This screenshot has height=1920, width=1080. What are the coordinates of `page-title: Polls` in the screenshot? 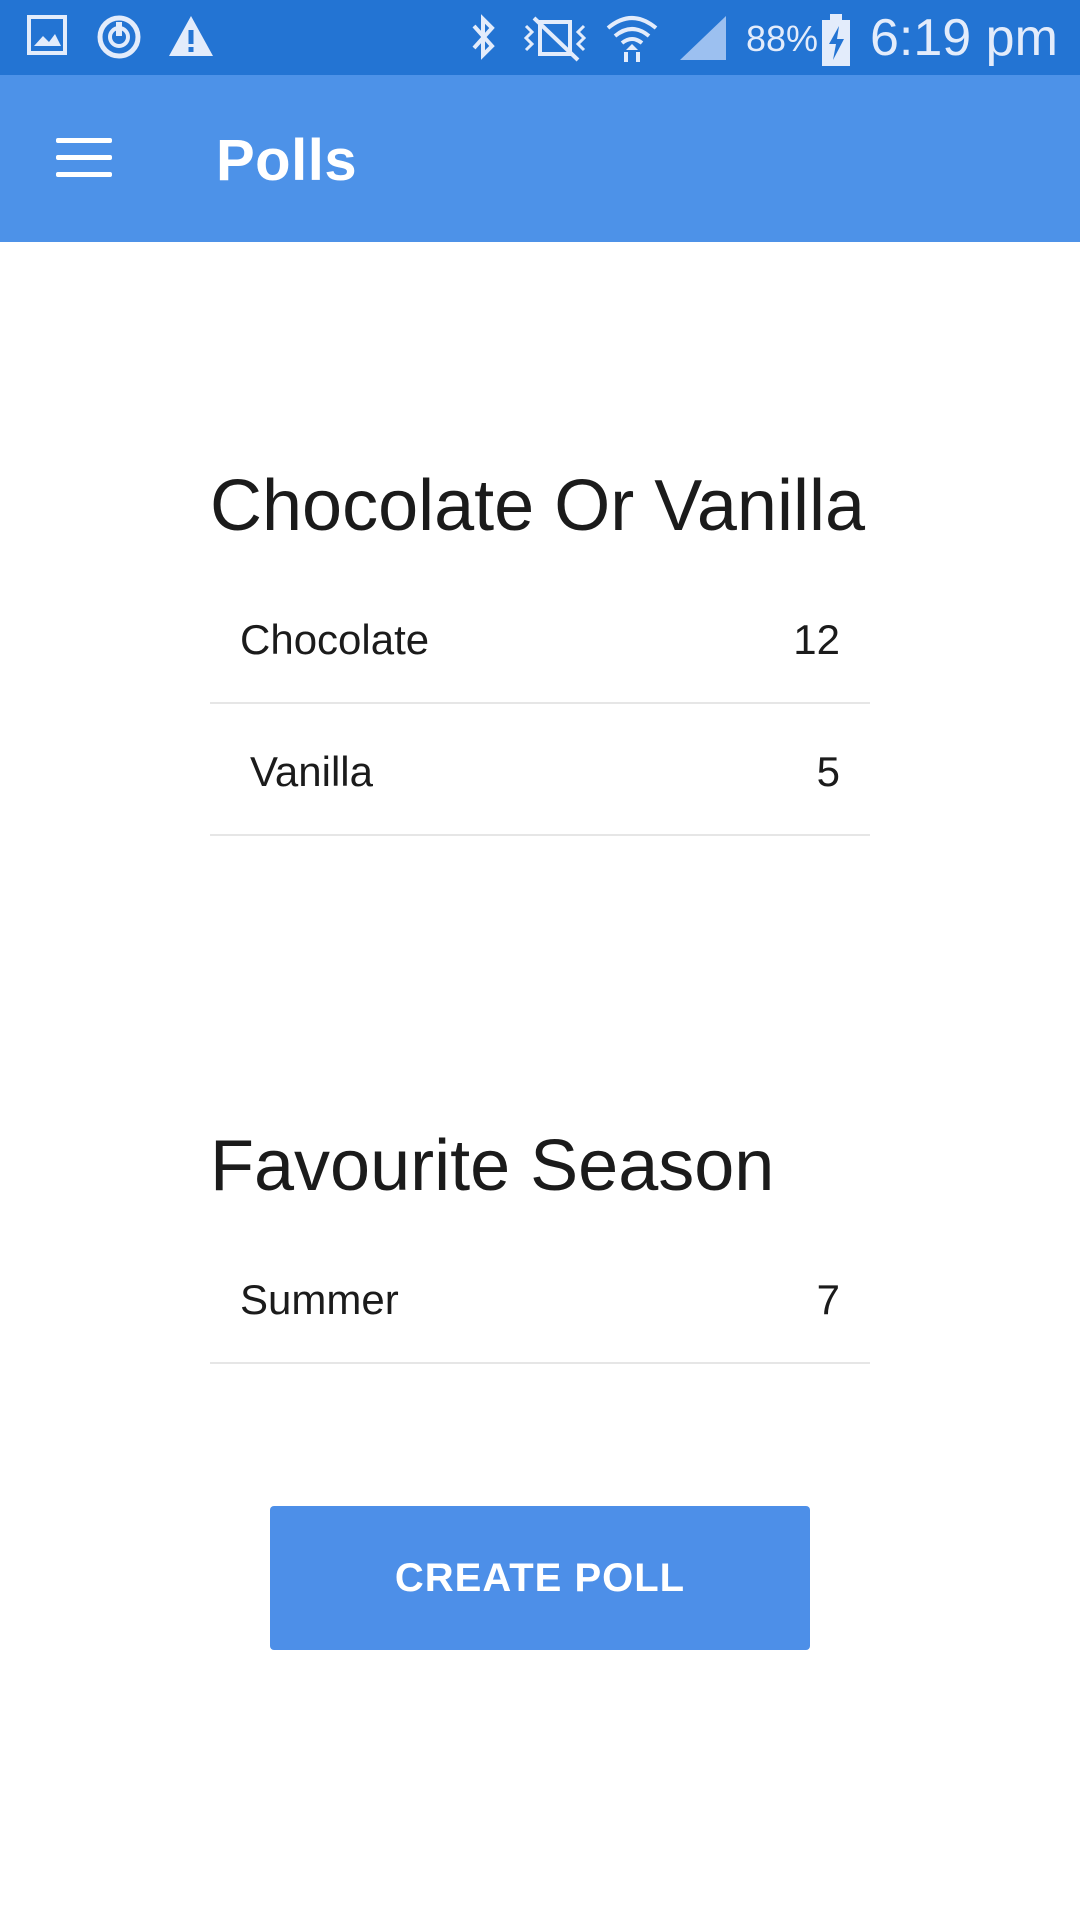 It's located at (287, 160).